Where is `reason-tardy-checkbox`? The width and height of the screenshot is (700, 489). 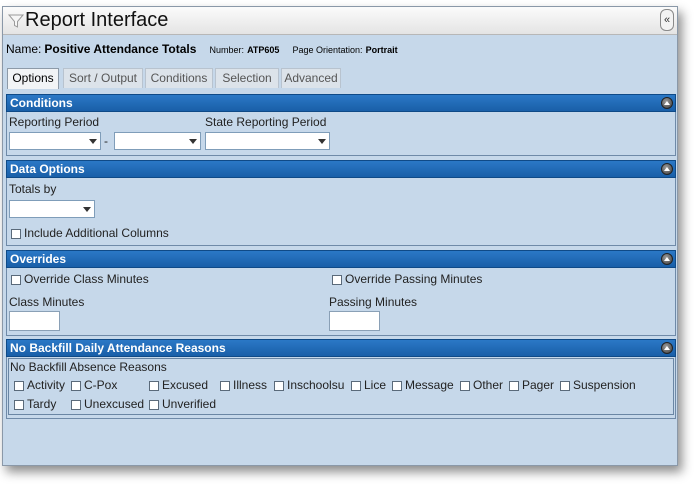 reason-tardy-checkbox is located at coordinates (19, 405).